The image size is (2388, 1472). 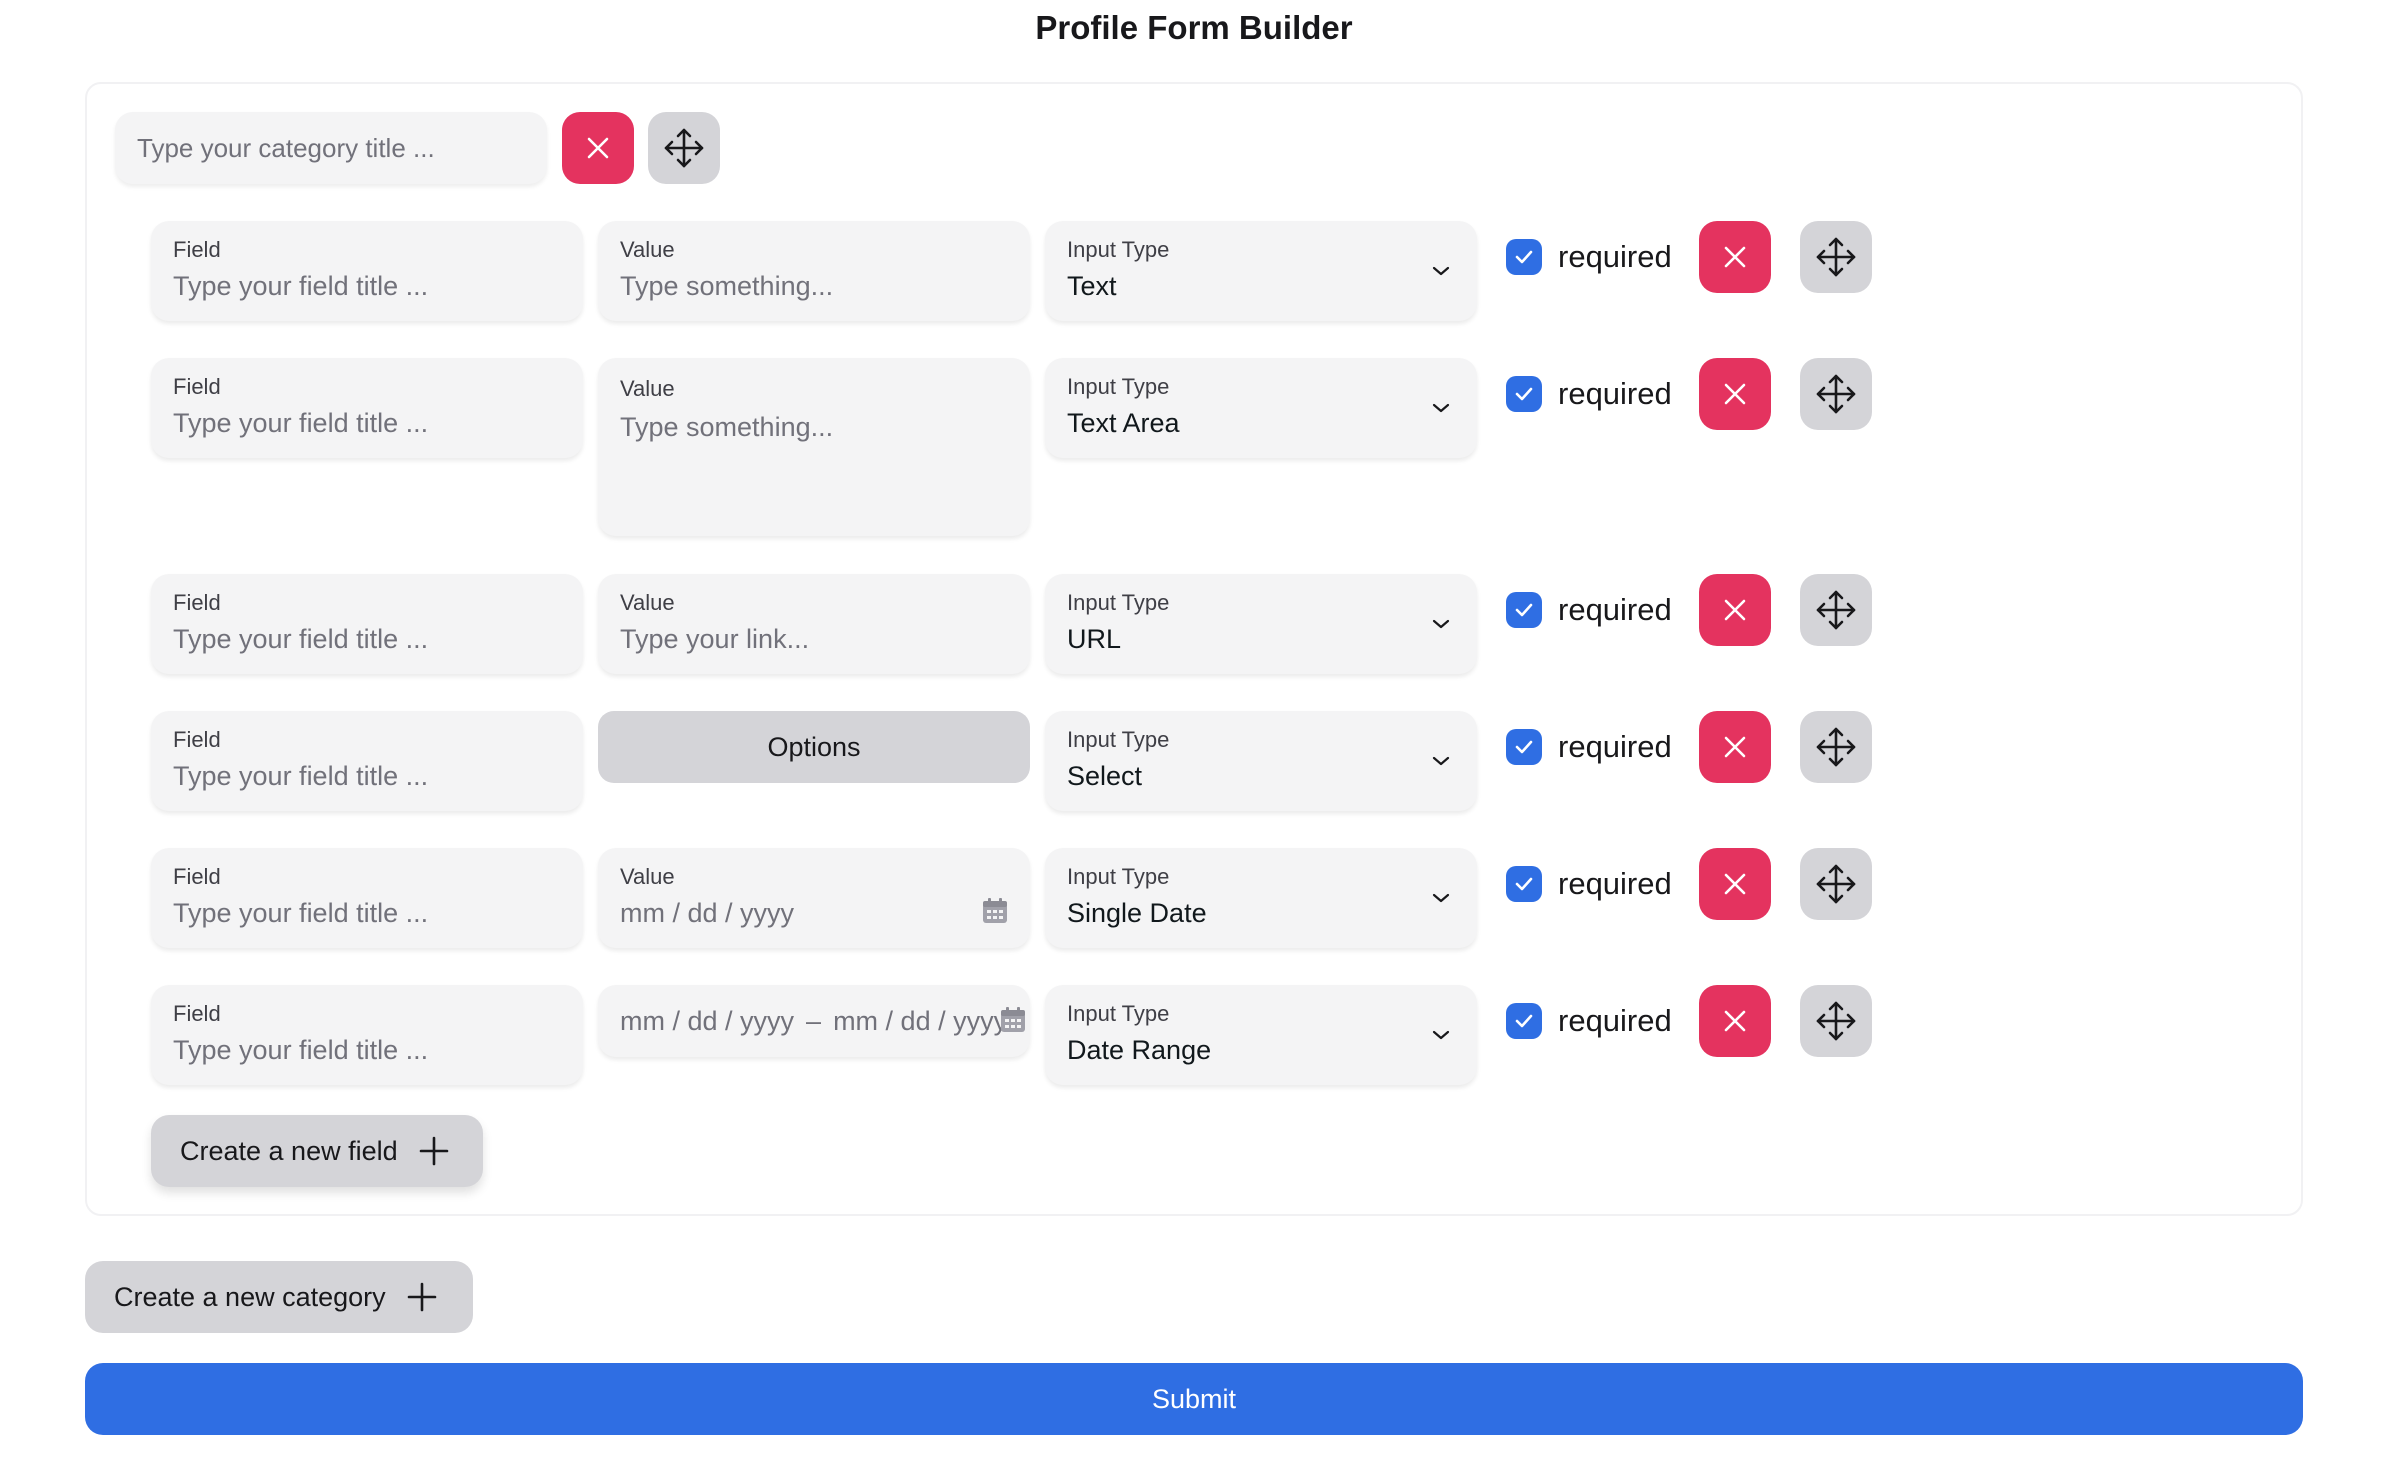 What do you see at coordinates (814, 898) in the screenshot?
I see `value-date-input: Value mm / dd / yyyy` at bounding box center [814, 898].